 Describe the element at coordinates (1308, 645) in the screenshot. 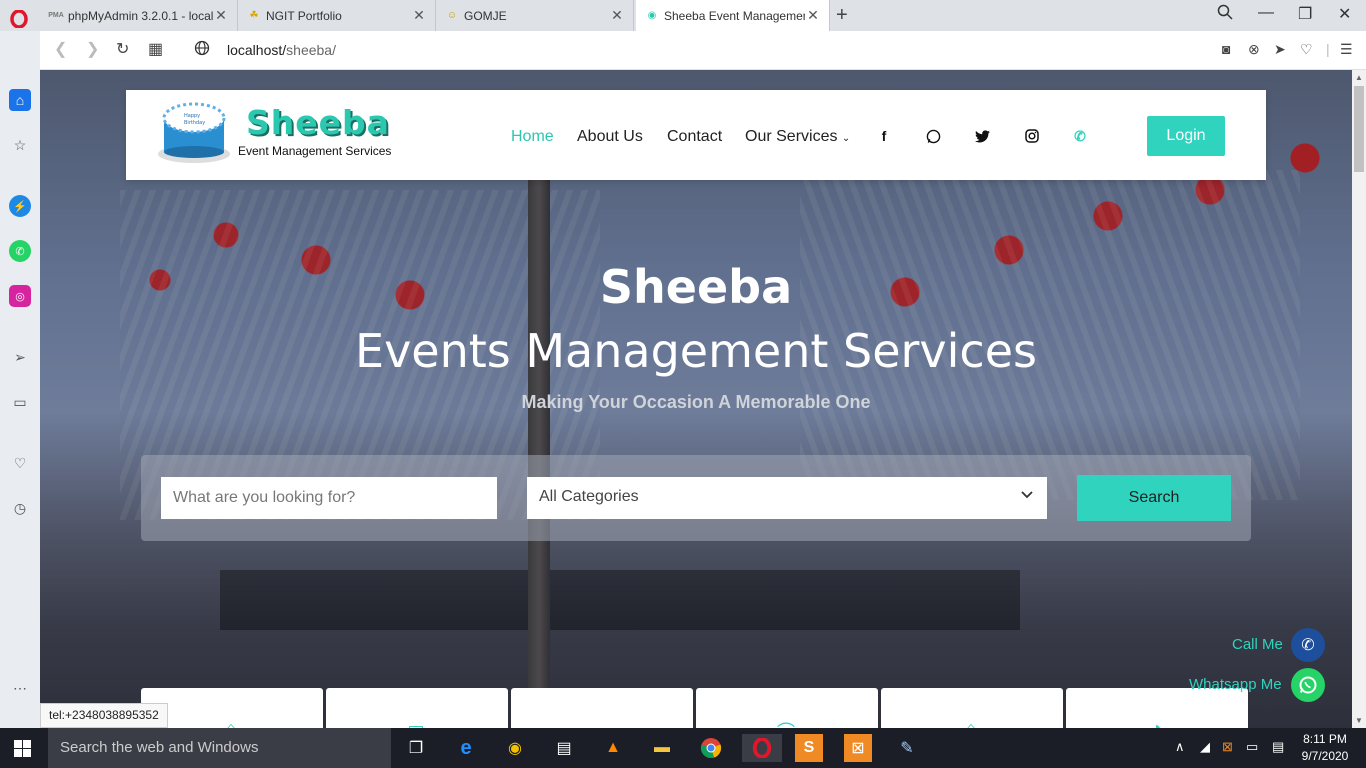

I see `call-phone-icon: ✆` at that location.